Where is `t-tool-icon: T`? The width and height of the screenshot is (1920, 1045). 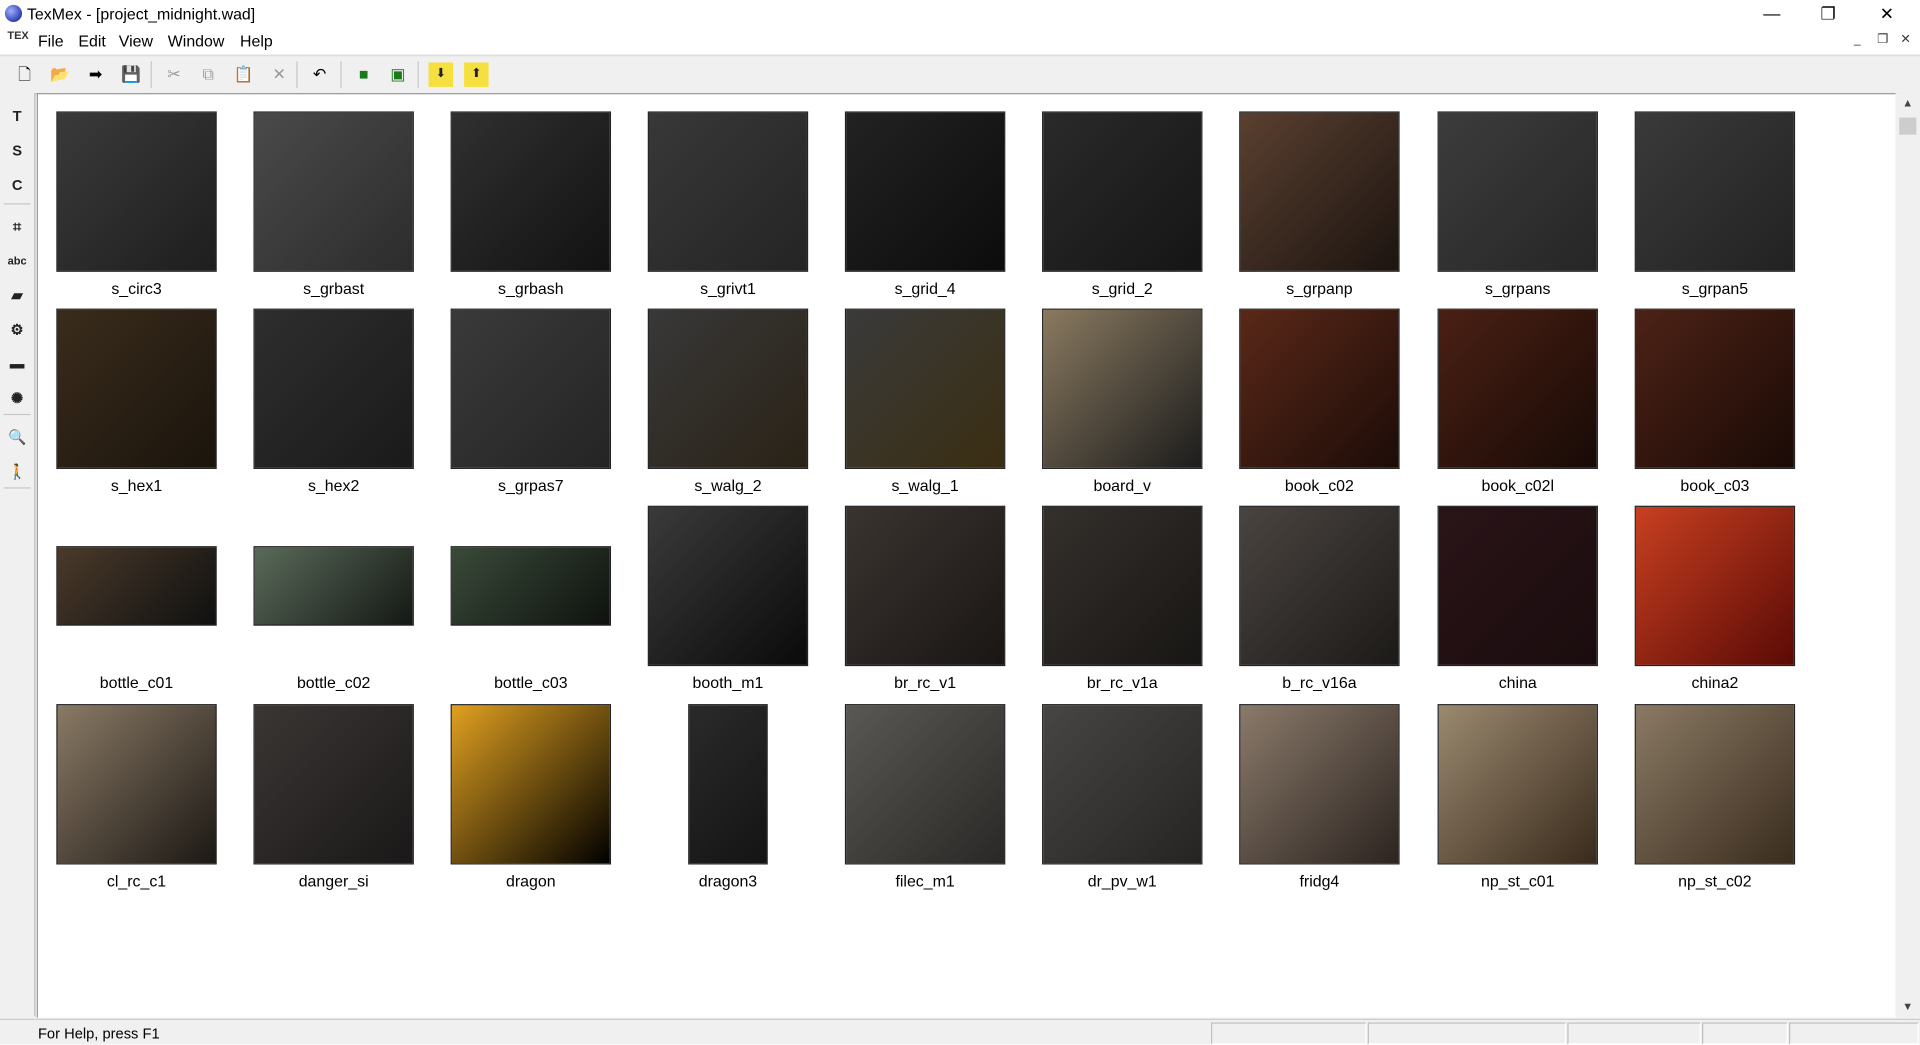 t-tool-icon: T is located at coordinates (17, 116).